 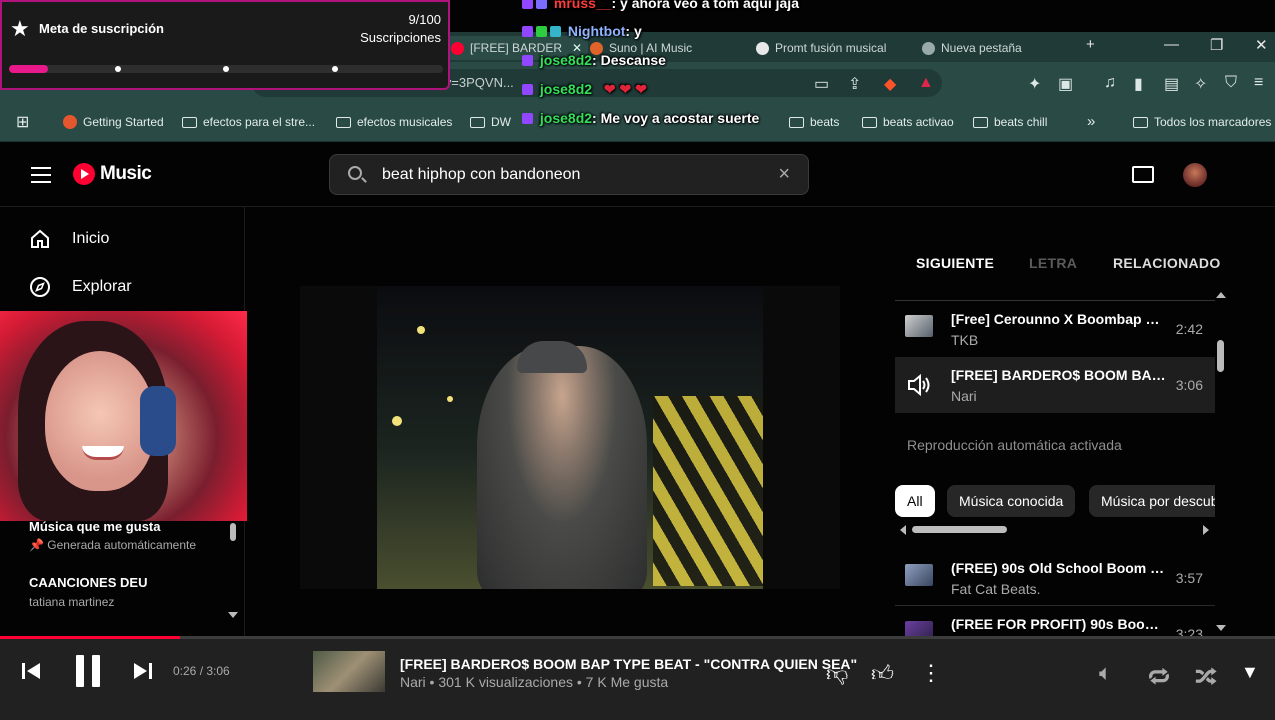 What do you see at coordinates (1055, 385) in the screenshot?
I see `queue-item-now-playing: [FREE] BARDERO$ BOOM BAP ... Nari 3:06` at bounding box center [1055, 385].